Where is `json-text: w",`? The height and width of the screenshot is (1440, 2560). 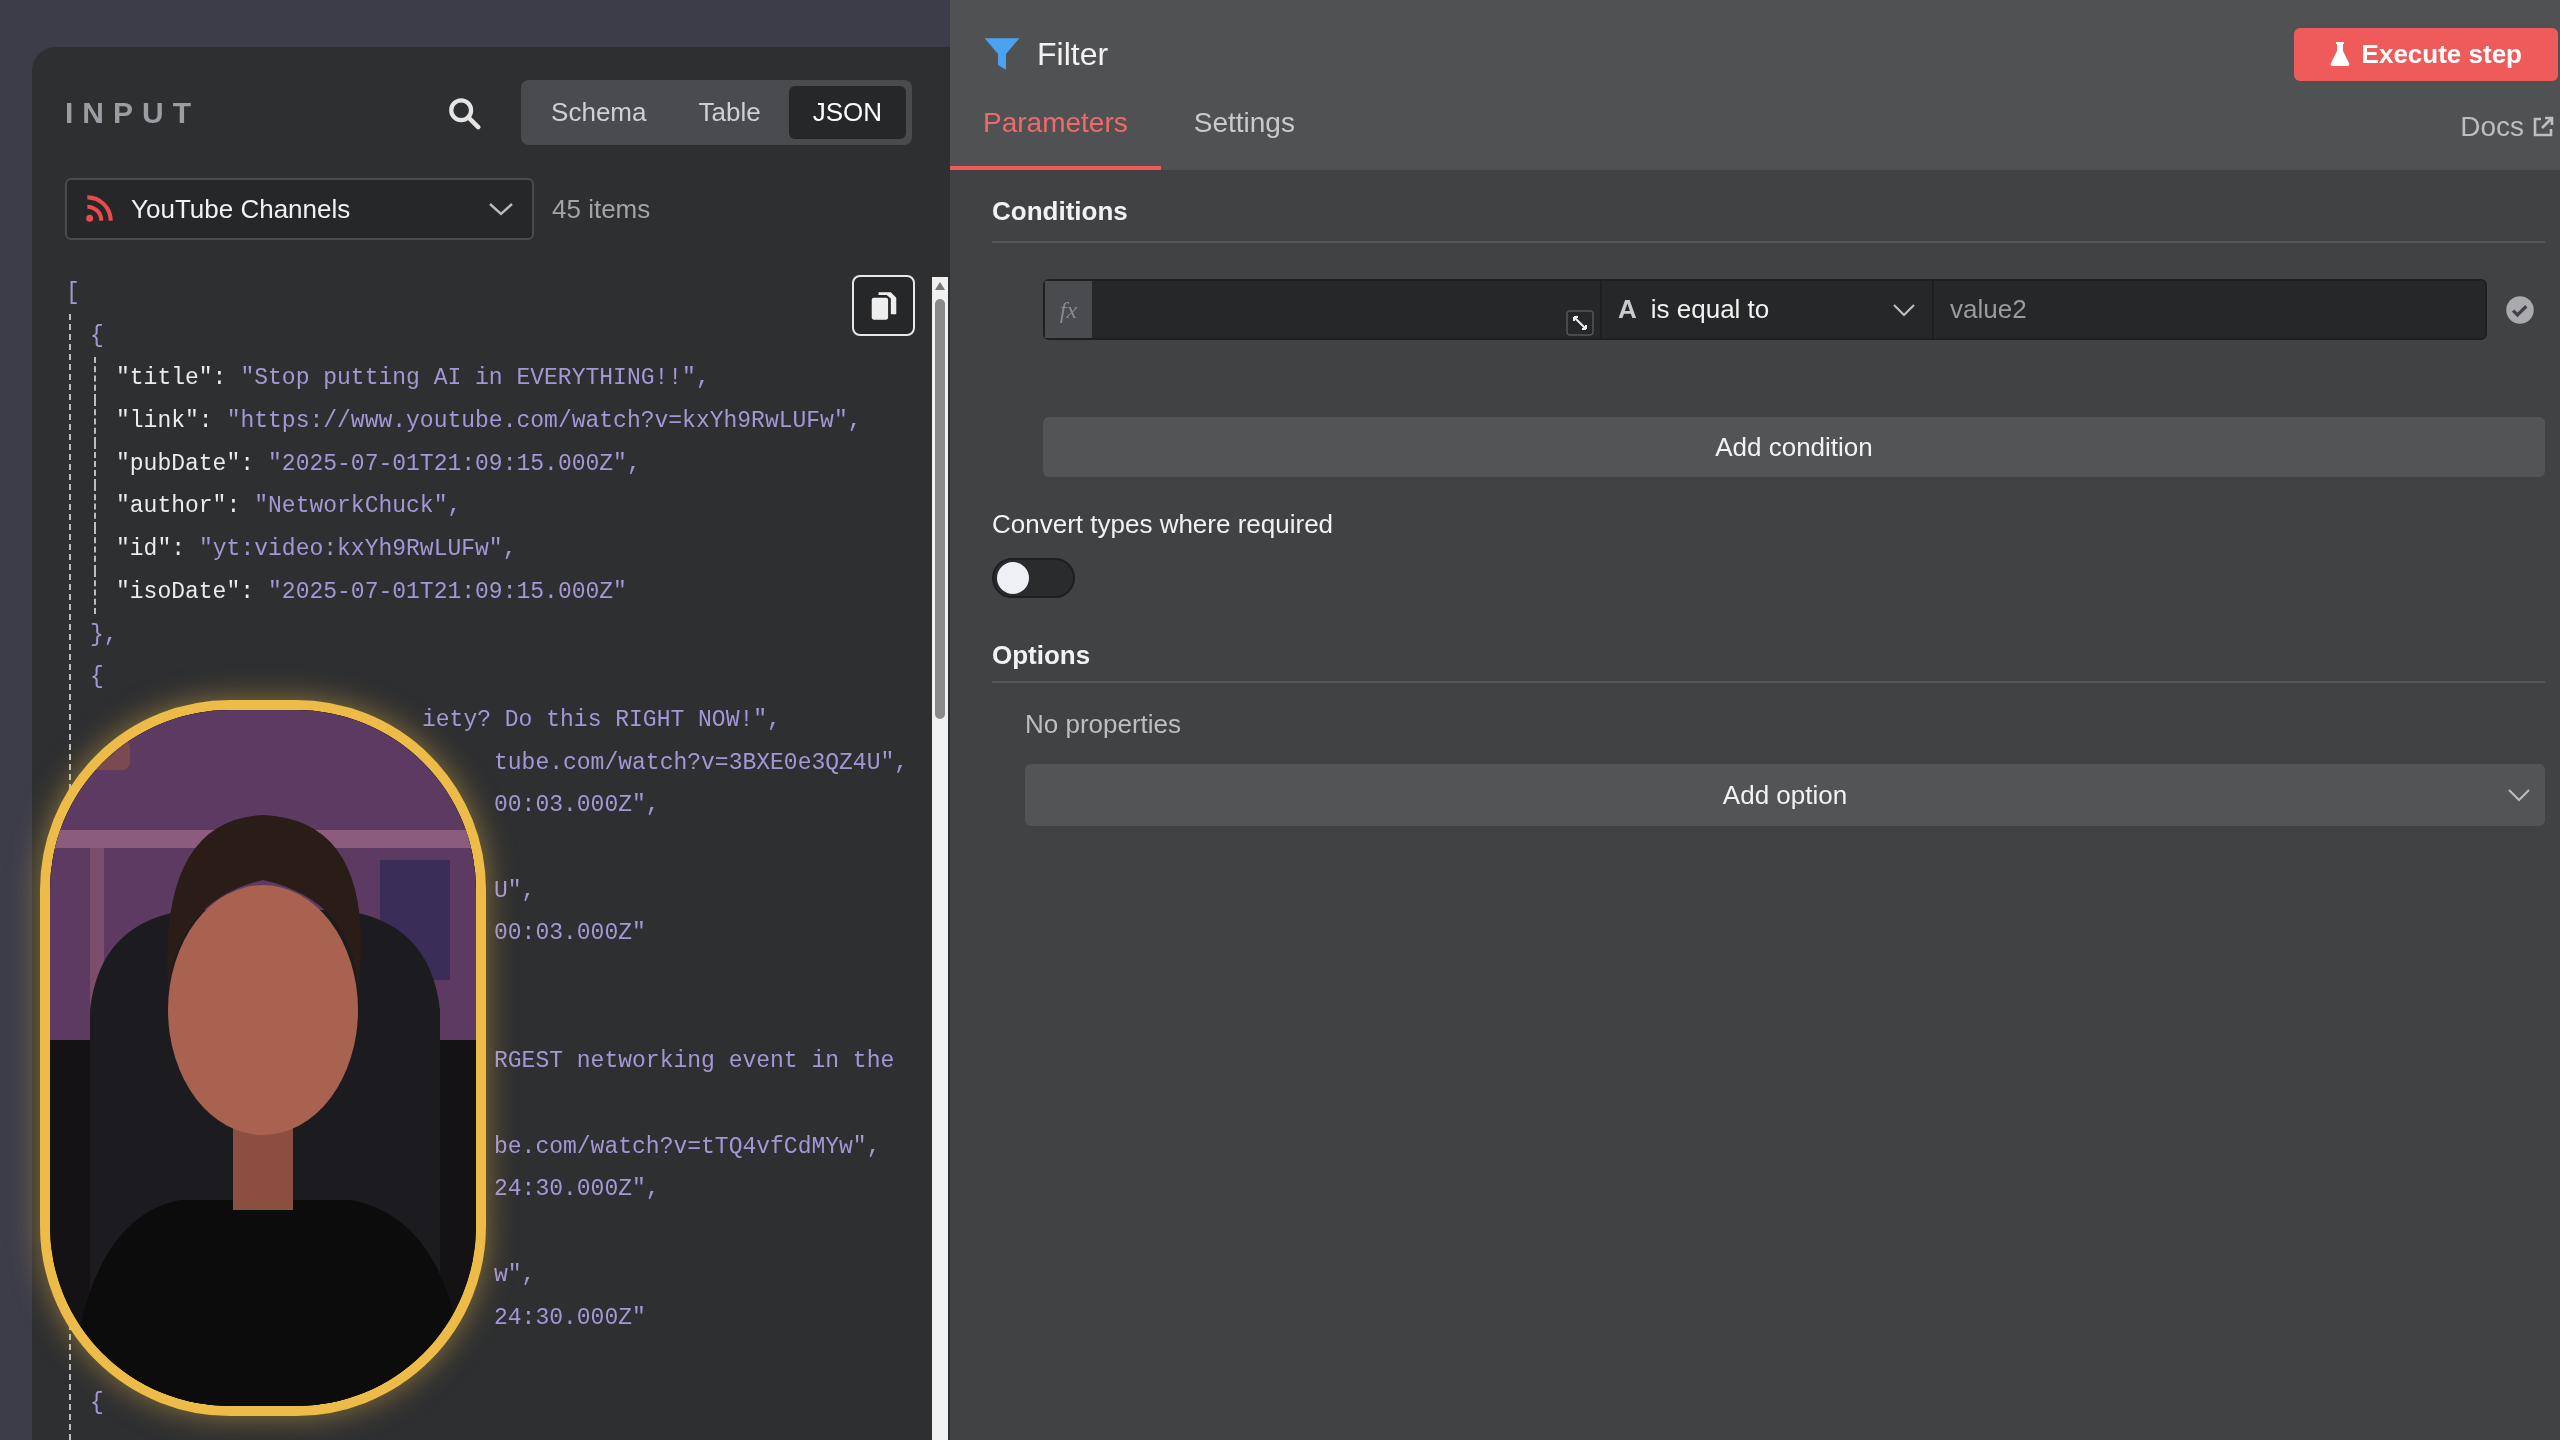
json-text: w", is located at coordinates (515, 1274).